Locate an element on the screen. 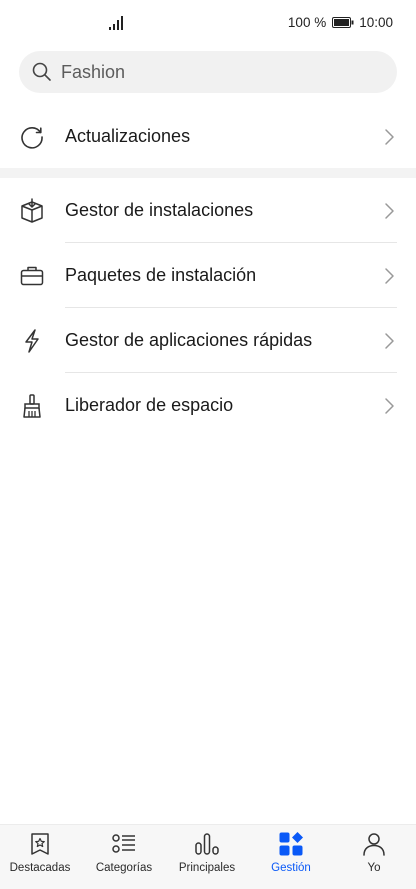 The height and width of the screenshot is (889, 416). categories-list-icon is located at coordinates (123, 843).